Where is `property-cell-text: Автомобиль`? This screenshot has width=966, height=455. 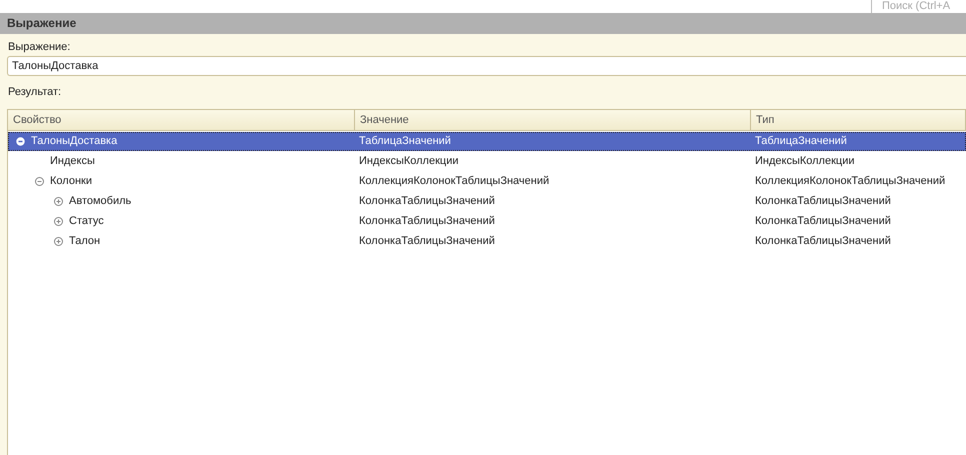
property-cell-text: Автомобиль is located at coordinates (100, 201).